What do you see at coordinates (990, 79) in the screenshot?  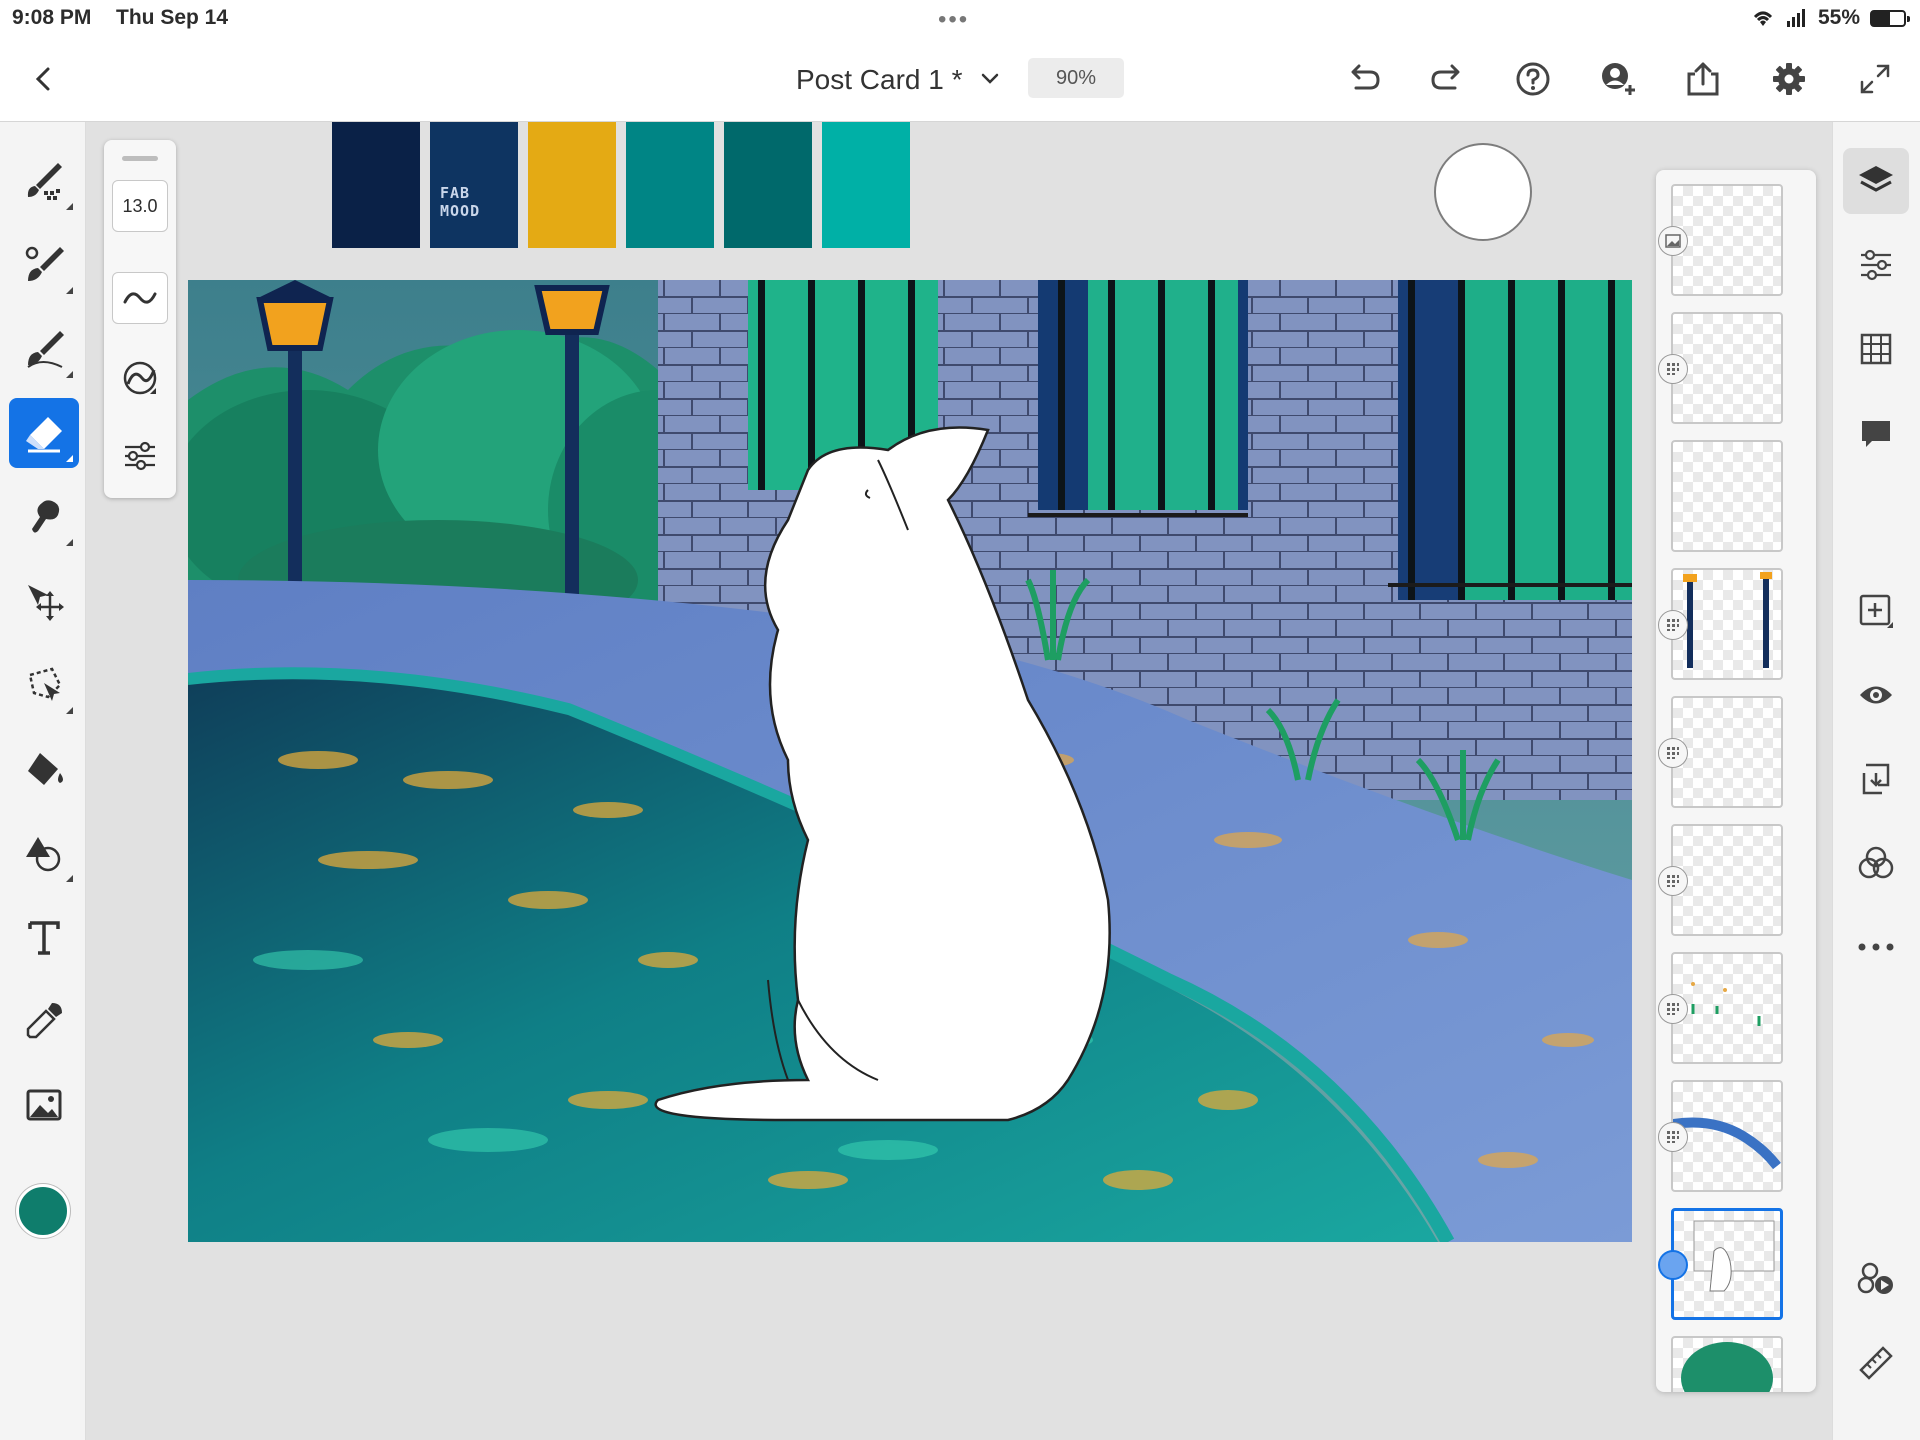 I see `document-menu-button` at bounding box center [990, 79].